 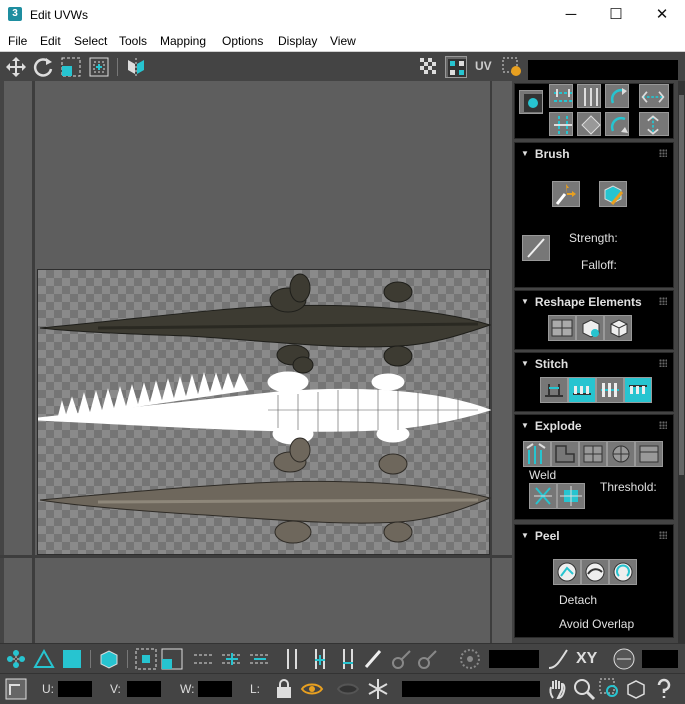 I want to click on hide-icon, so click(x=348, y=689).